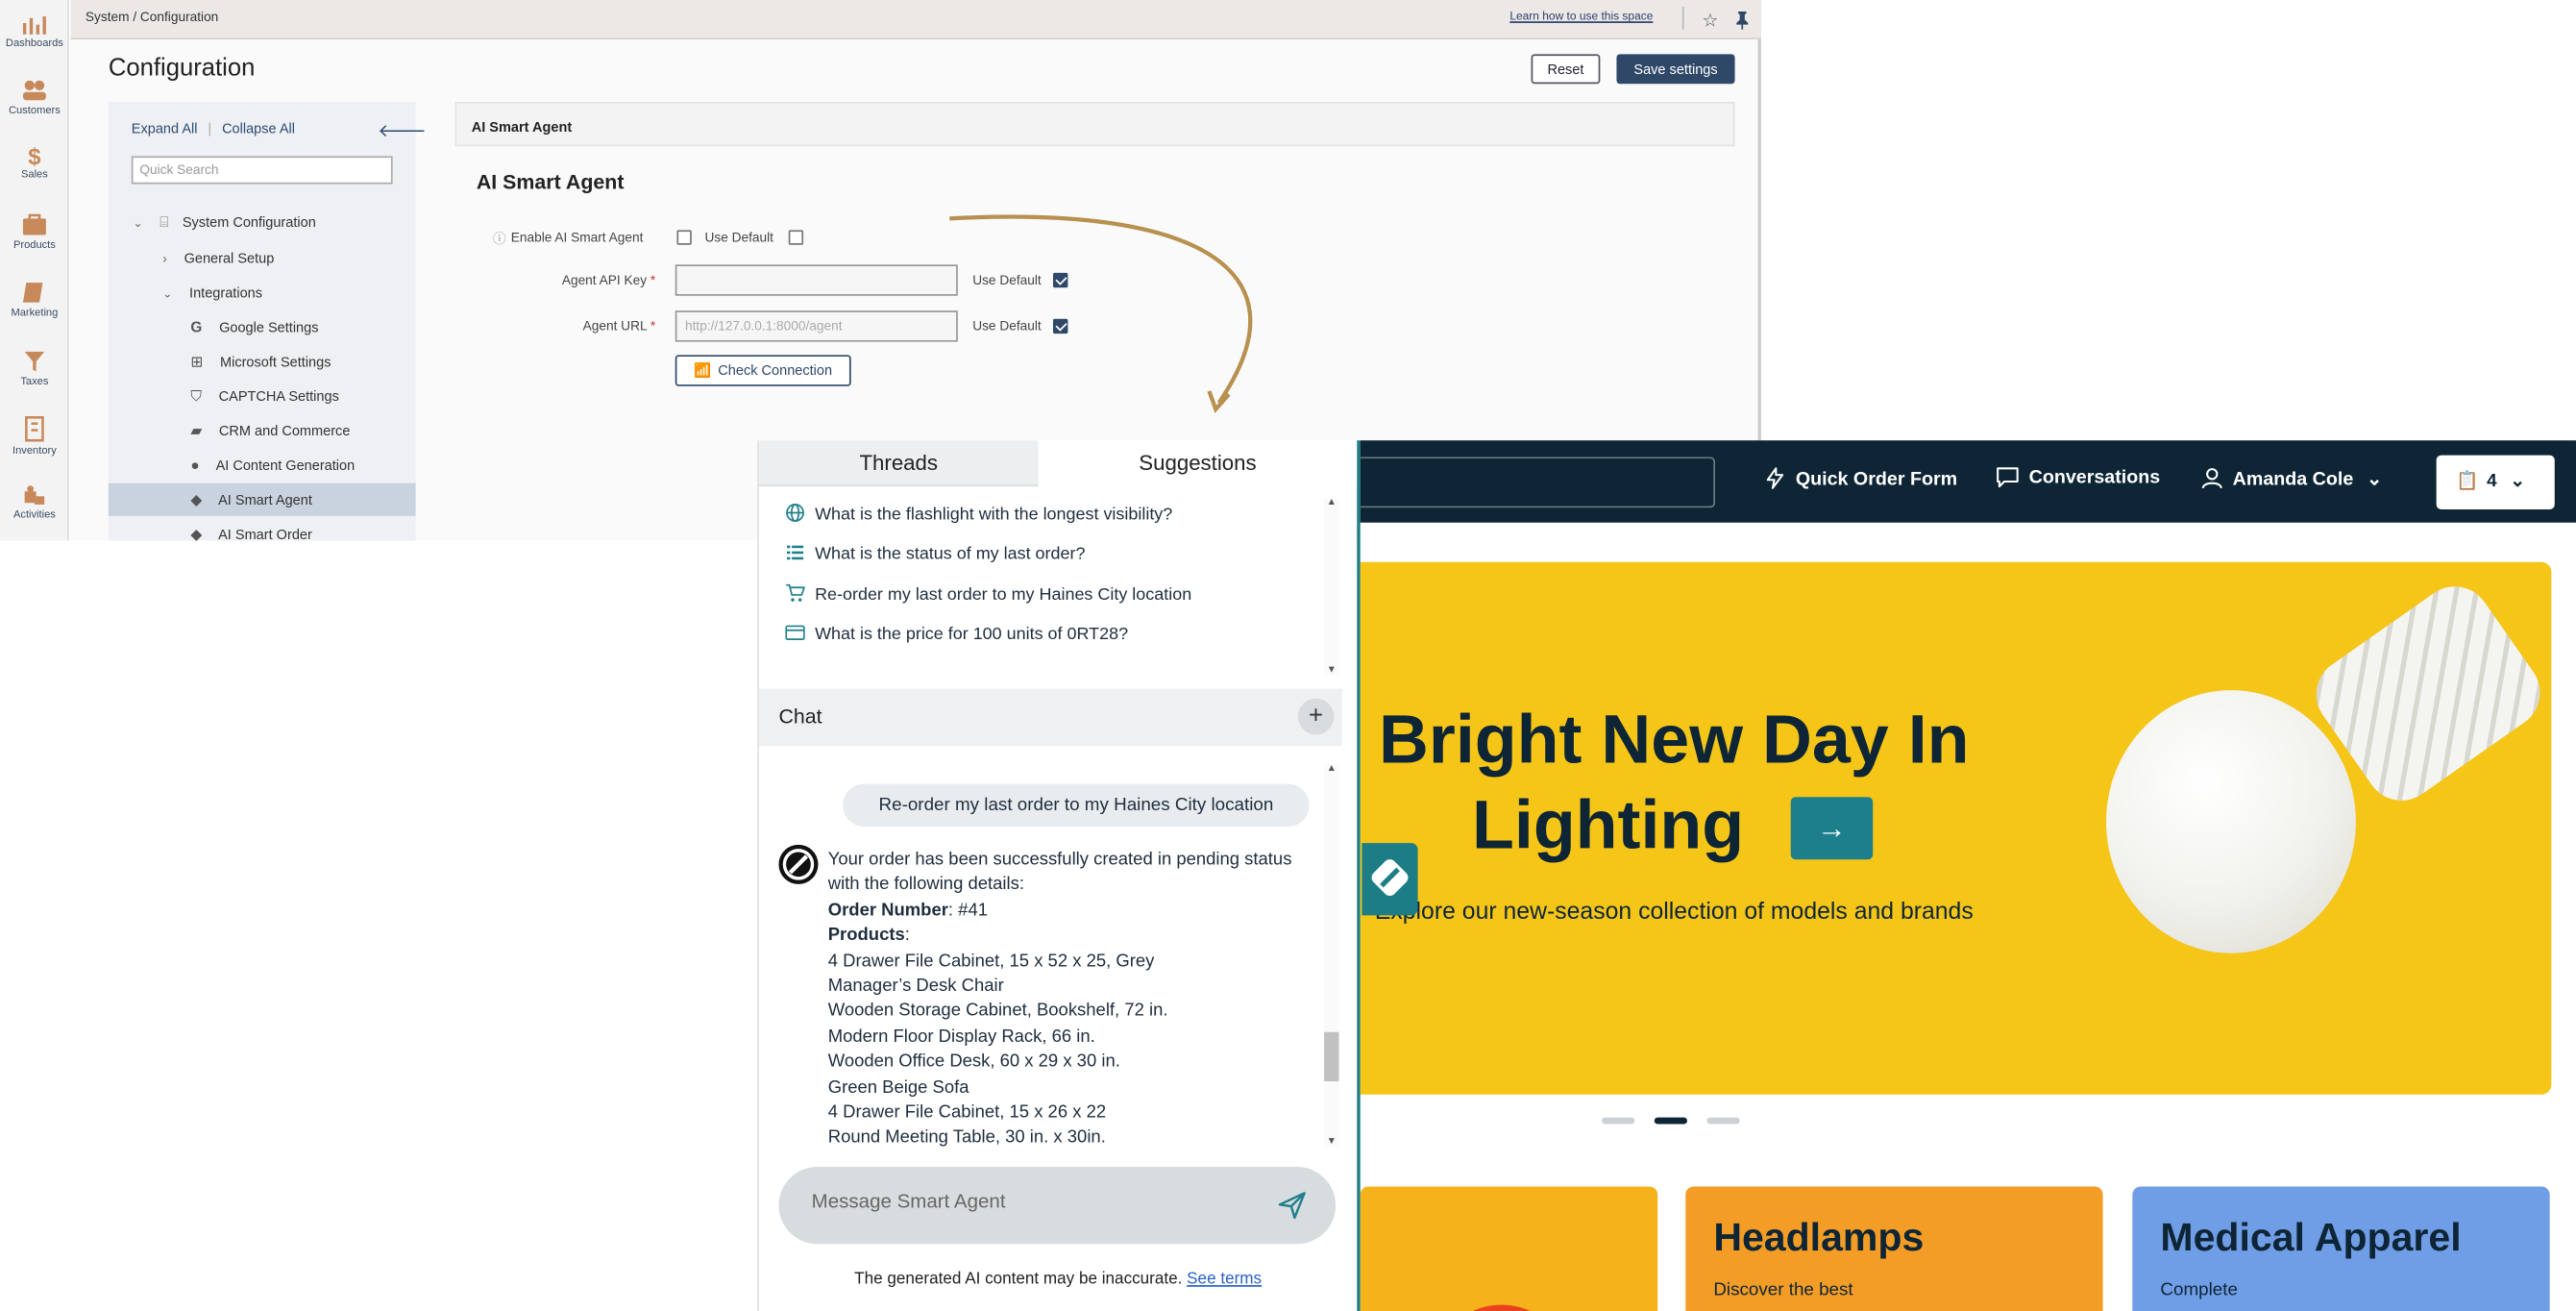 Image resolution: width=2576 pixels, height=1311 pixels. Describe the element at coordinates (1390, 879) in the screenshot. I see `smart-agent-launcher` at that location.